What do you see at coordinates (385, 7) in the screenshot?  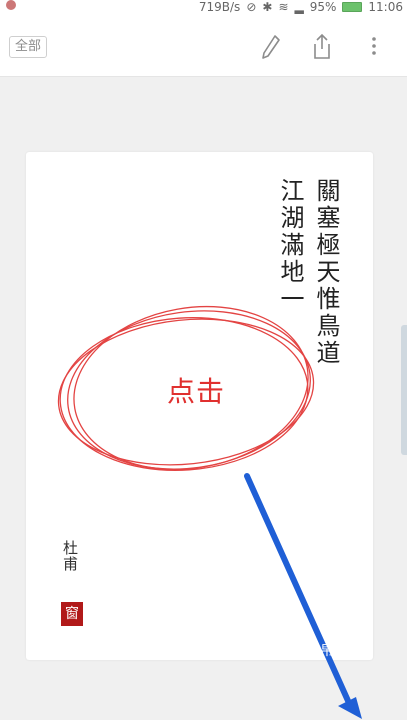 I see `clock: 11:06` at bounding box center [385, 7].